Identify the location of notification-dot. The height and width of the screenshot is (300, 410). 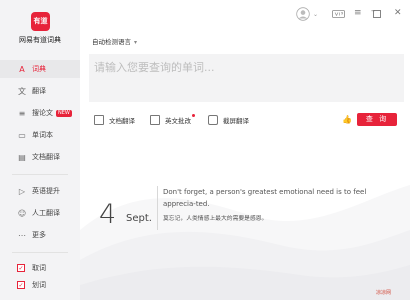
(193, 115).